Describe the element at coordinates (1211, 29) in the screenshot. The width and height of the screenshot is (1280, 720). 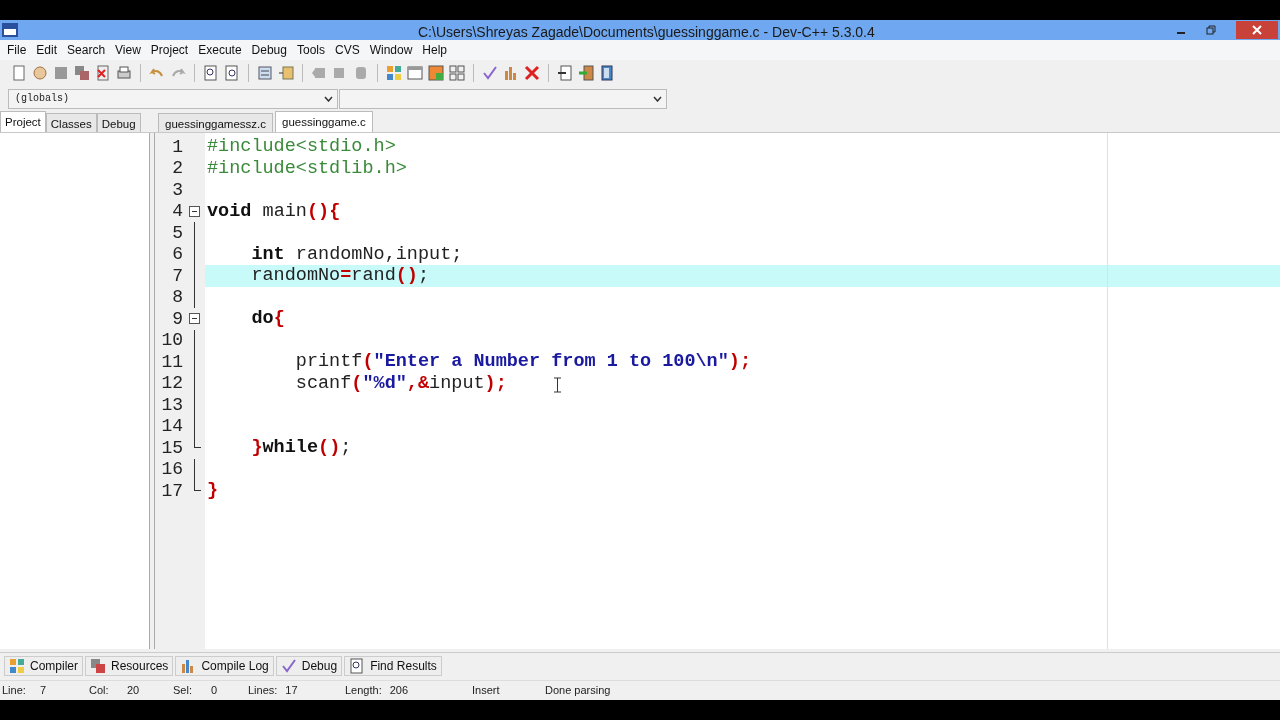
I see `restore-icon` at that location.